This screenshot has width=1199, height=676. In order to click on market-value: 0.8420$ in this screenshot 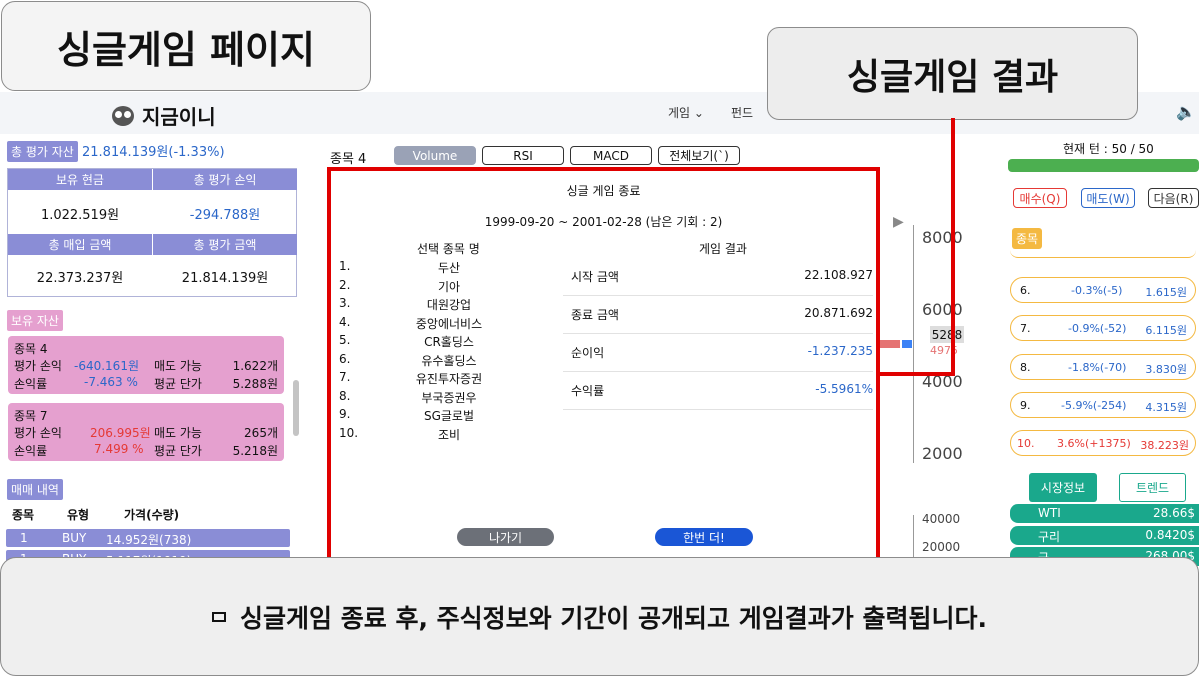, I will do `click(1170, 535)`.